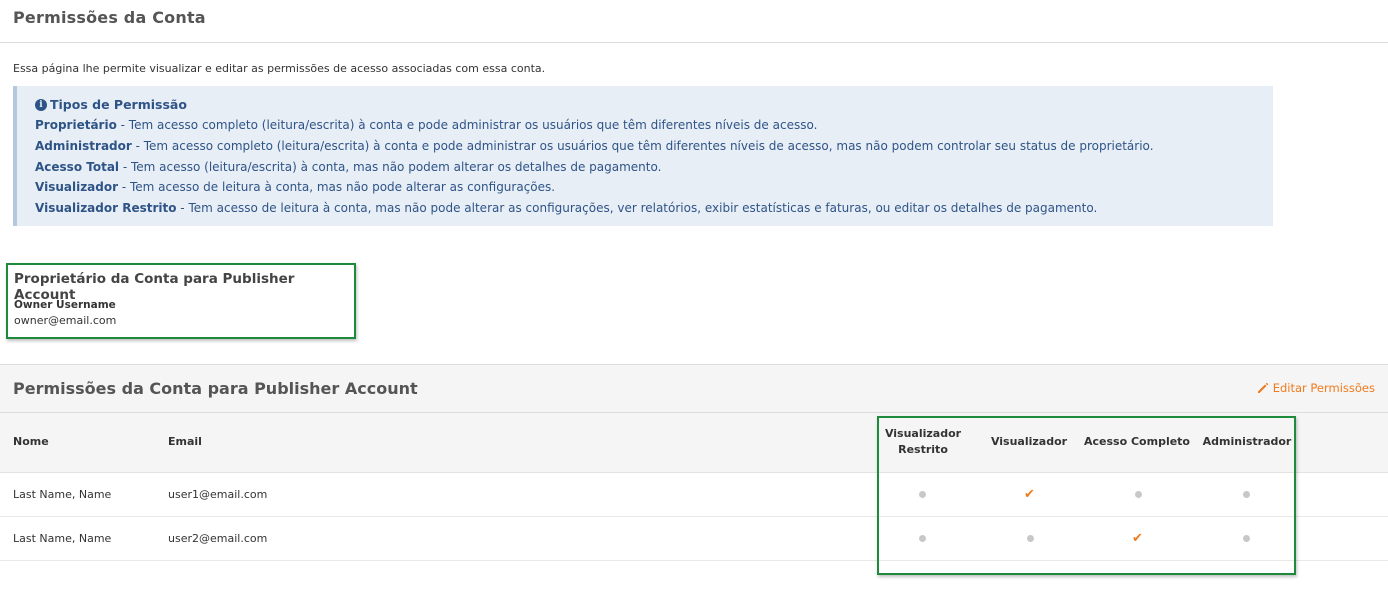 The height and width of the screenshot is (591, 1388). I want to click on page-header: Permissões da Conta, so click(694, 21).